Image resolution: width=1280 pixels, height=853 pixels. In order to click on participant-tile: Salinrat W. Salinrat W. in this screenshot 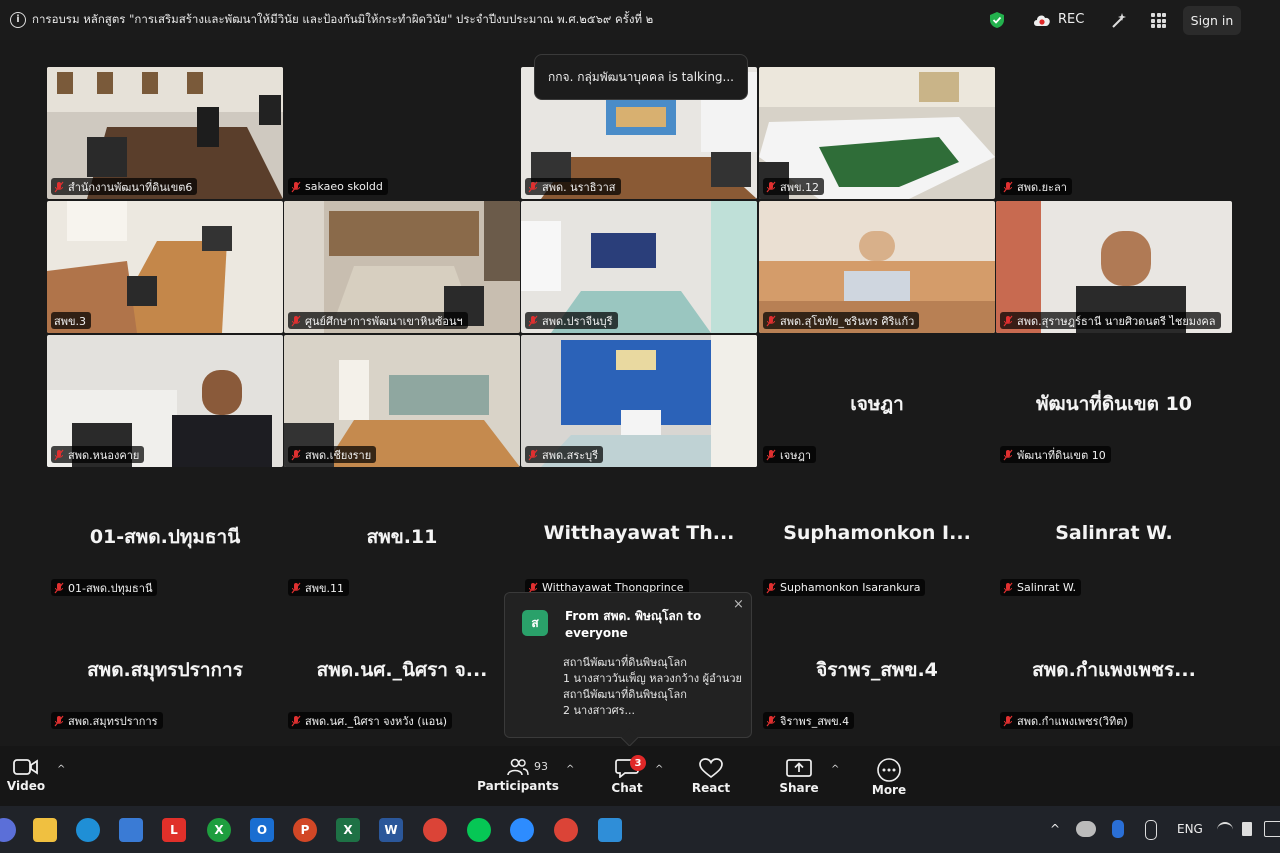, I will do `click(1114, 534)`.